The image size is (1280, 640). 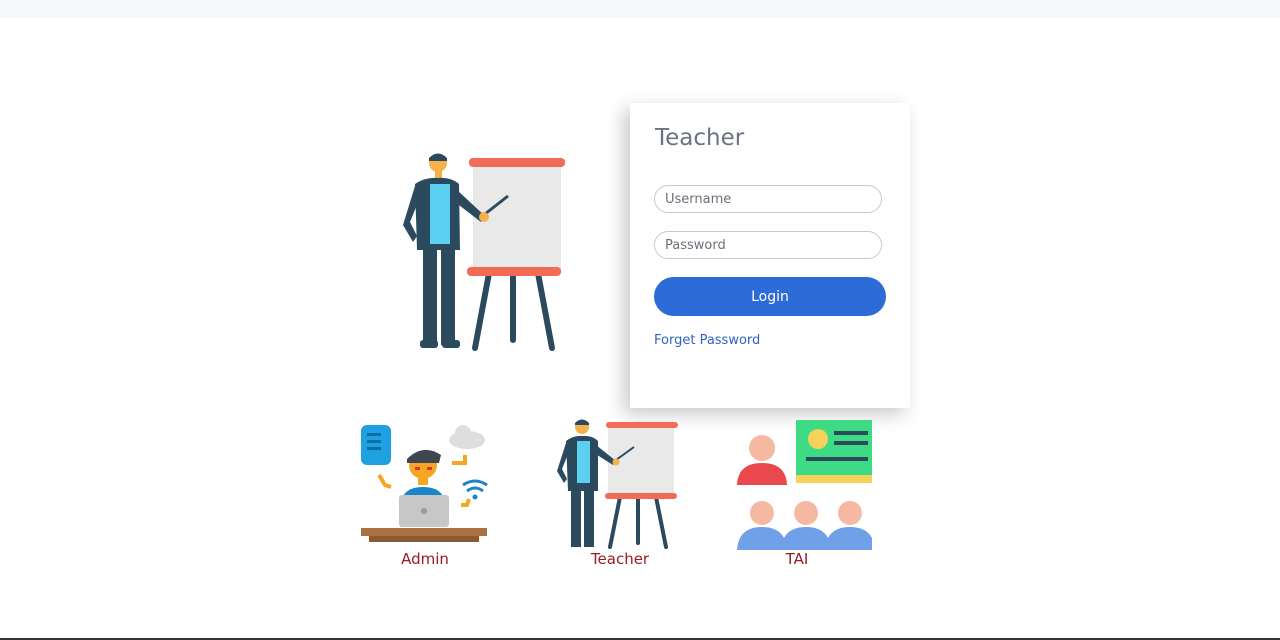 What do you see at coordinates (424, 483) in the screenshot?
I see `admin-icon` at bounding box center [424, 483].